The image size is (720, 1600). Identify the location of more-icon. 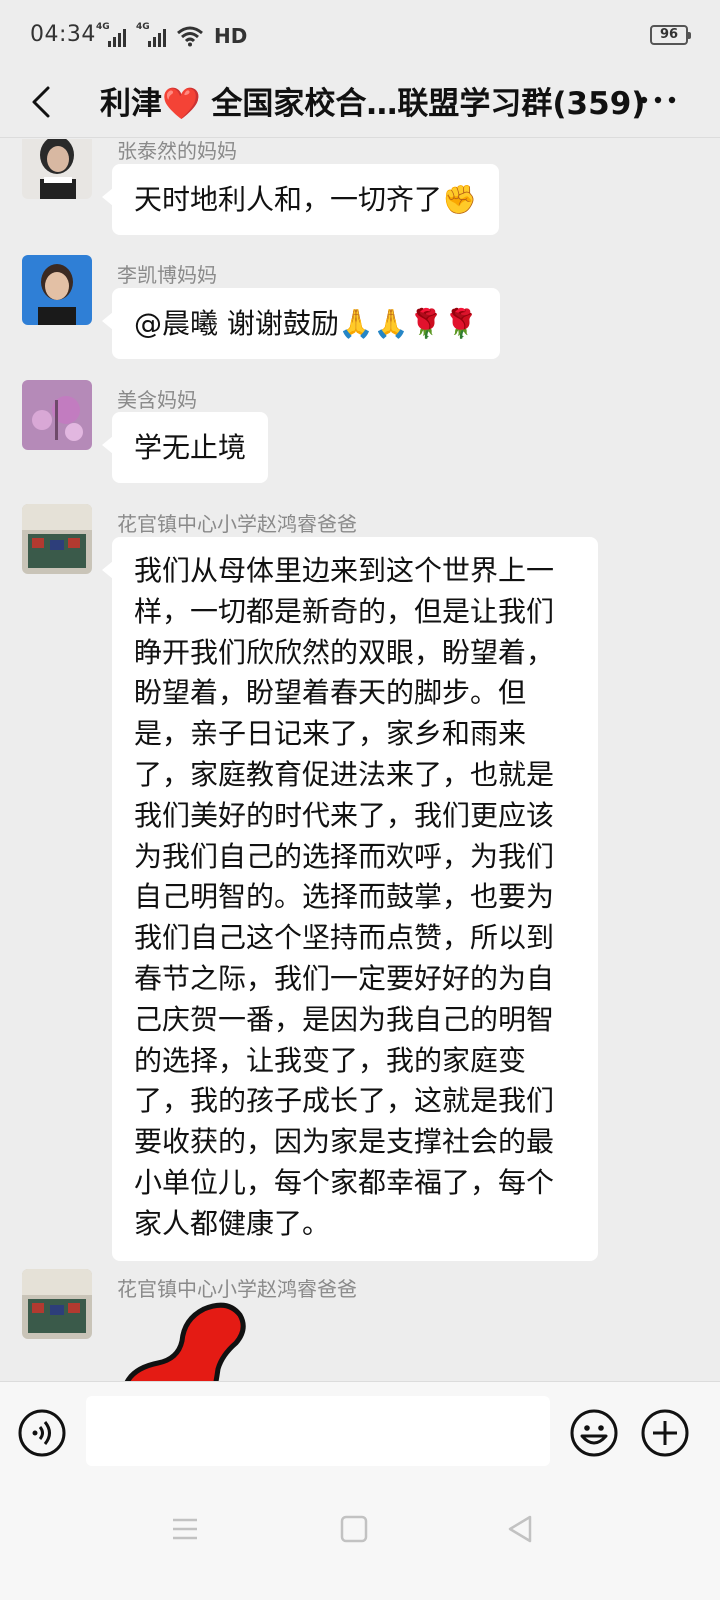
(658, 100).